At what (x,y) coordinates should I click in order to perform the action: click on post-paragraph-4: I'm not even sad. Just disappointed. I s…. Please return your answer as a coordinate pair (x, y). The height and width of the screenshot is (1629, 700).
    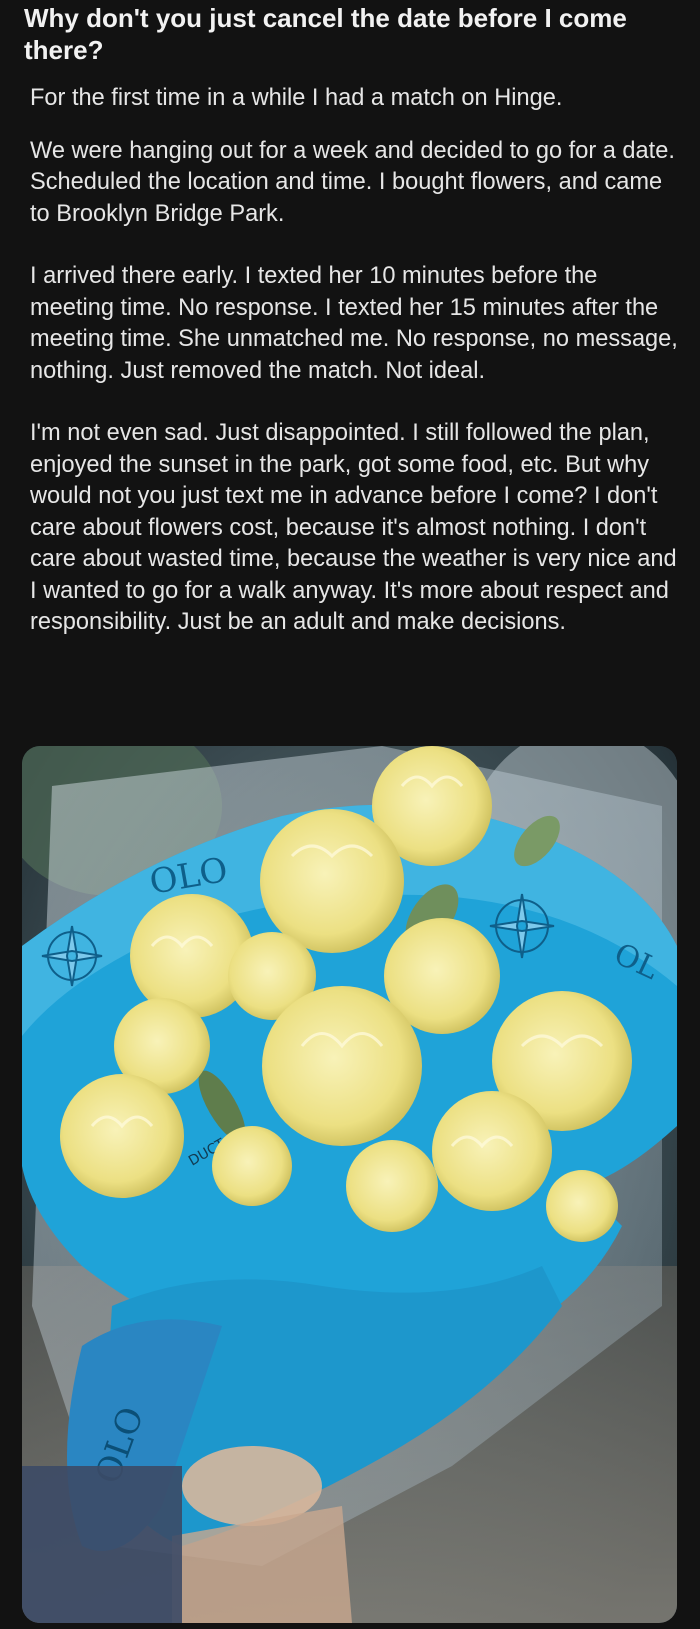
    Looking at the image, I should click on (353, 527).